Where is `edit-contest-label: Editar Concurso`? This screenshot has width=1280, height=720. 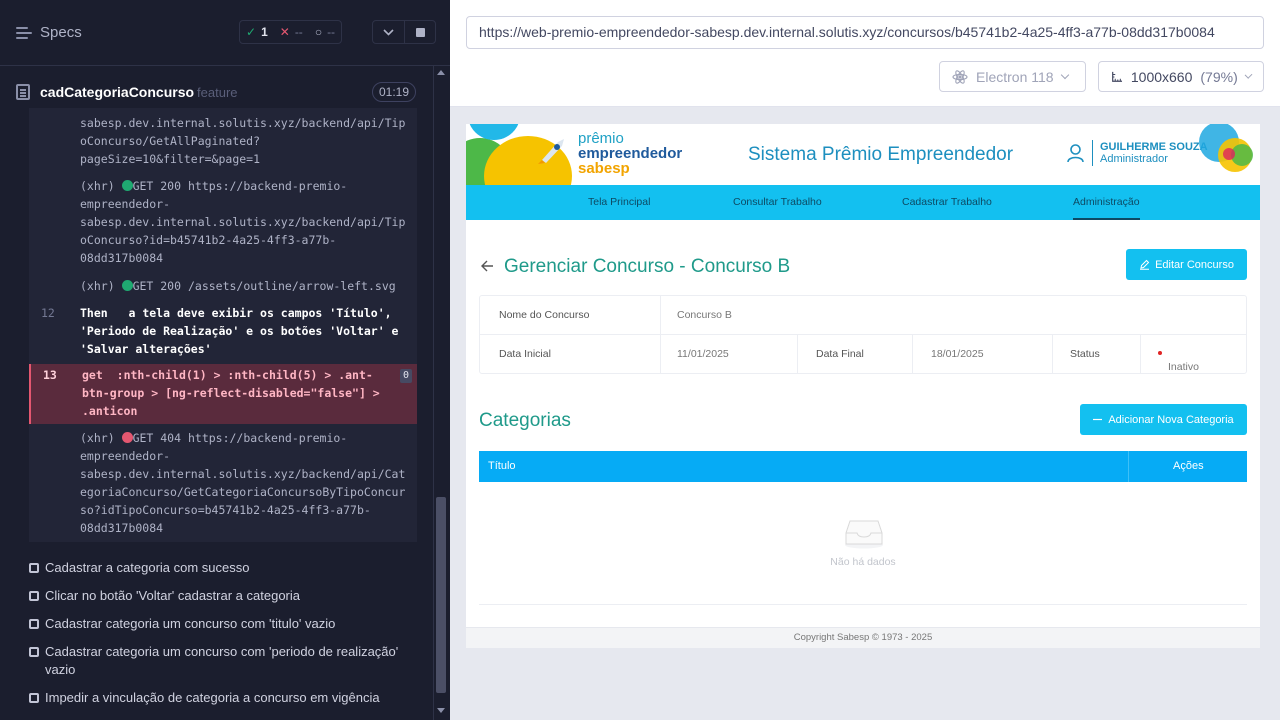
edit-contest-label: Editar Concurso is located at coordinates (1194, 264).